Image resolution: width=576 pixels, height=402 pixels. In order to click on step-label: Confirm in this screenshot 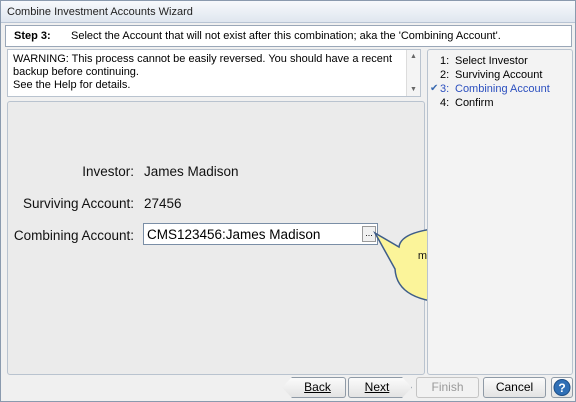, I will do `click(474, 103)`.